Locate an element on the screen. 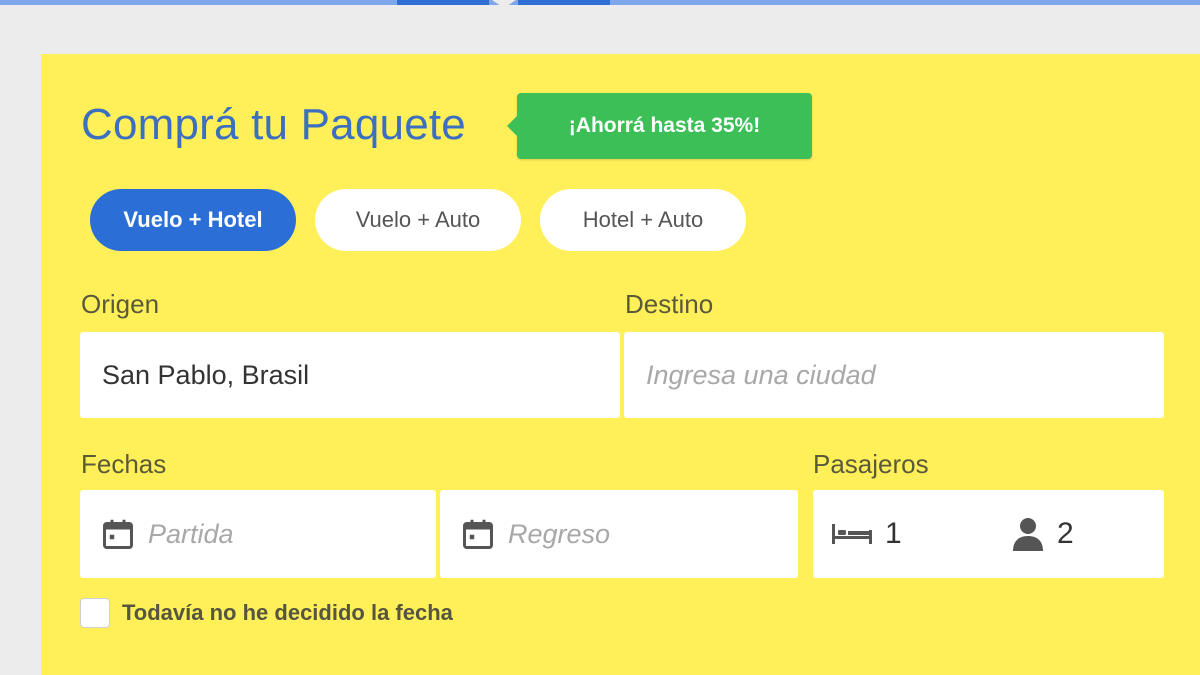  destination-input is located at coordinates (894, 375).